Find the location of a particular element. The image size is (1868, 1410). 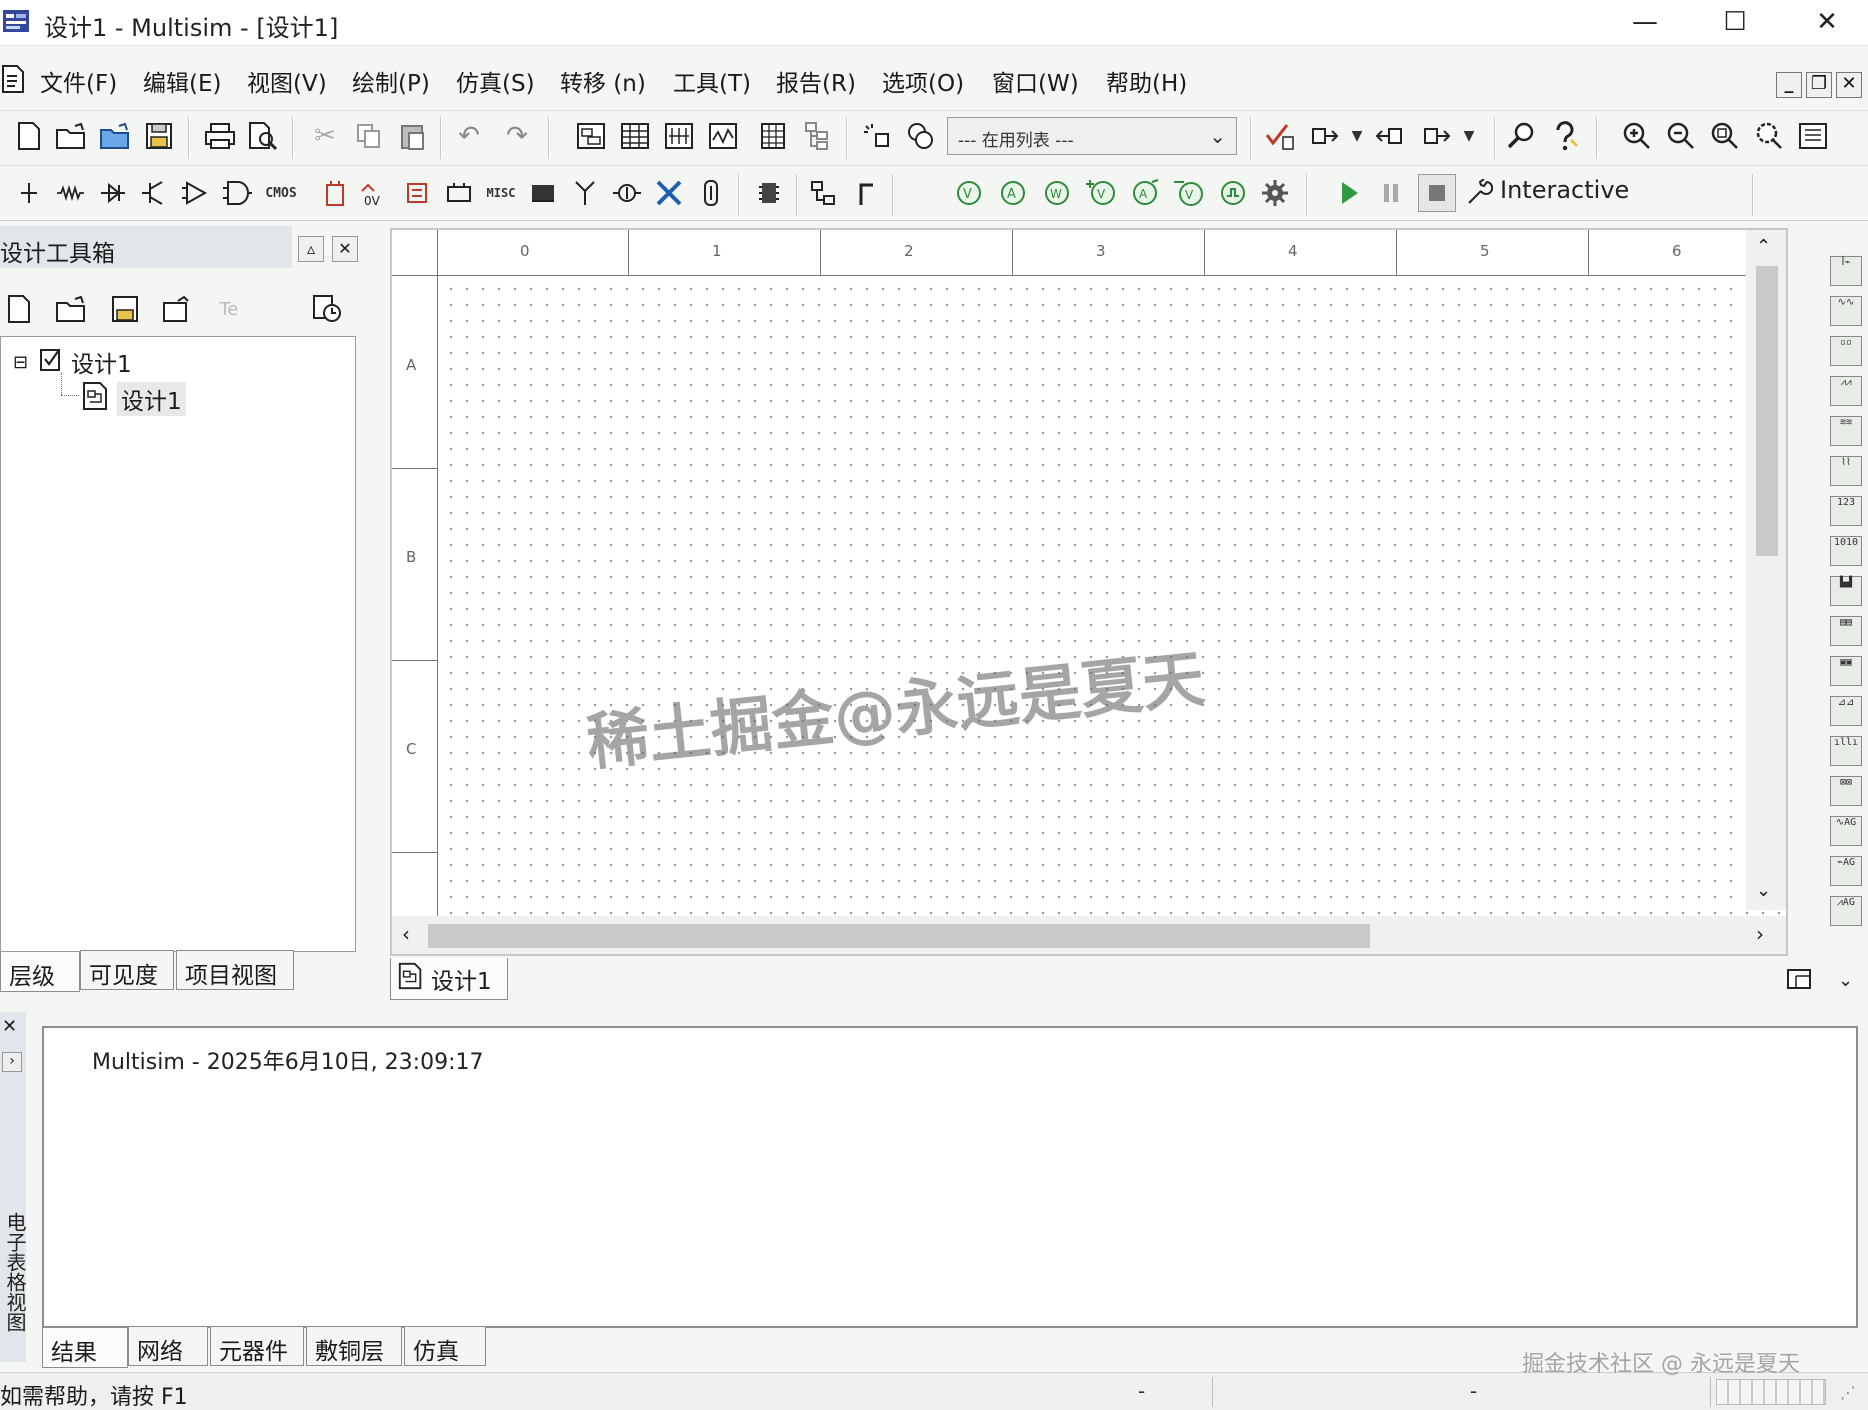

minimize-button: — is located at coordinates (1645, 22).